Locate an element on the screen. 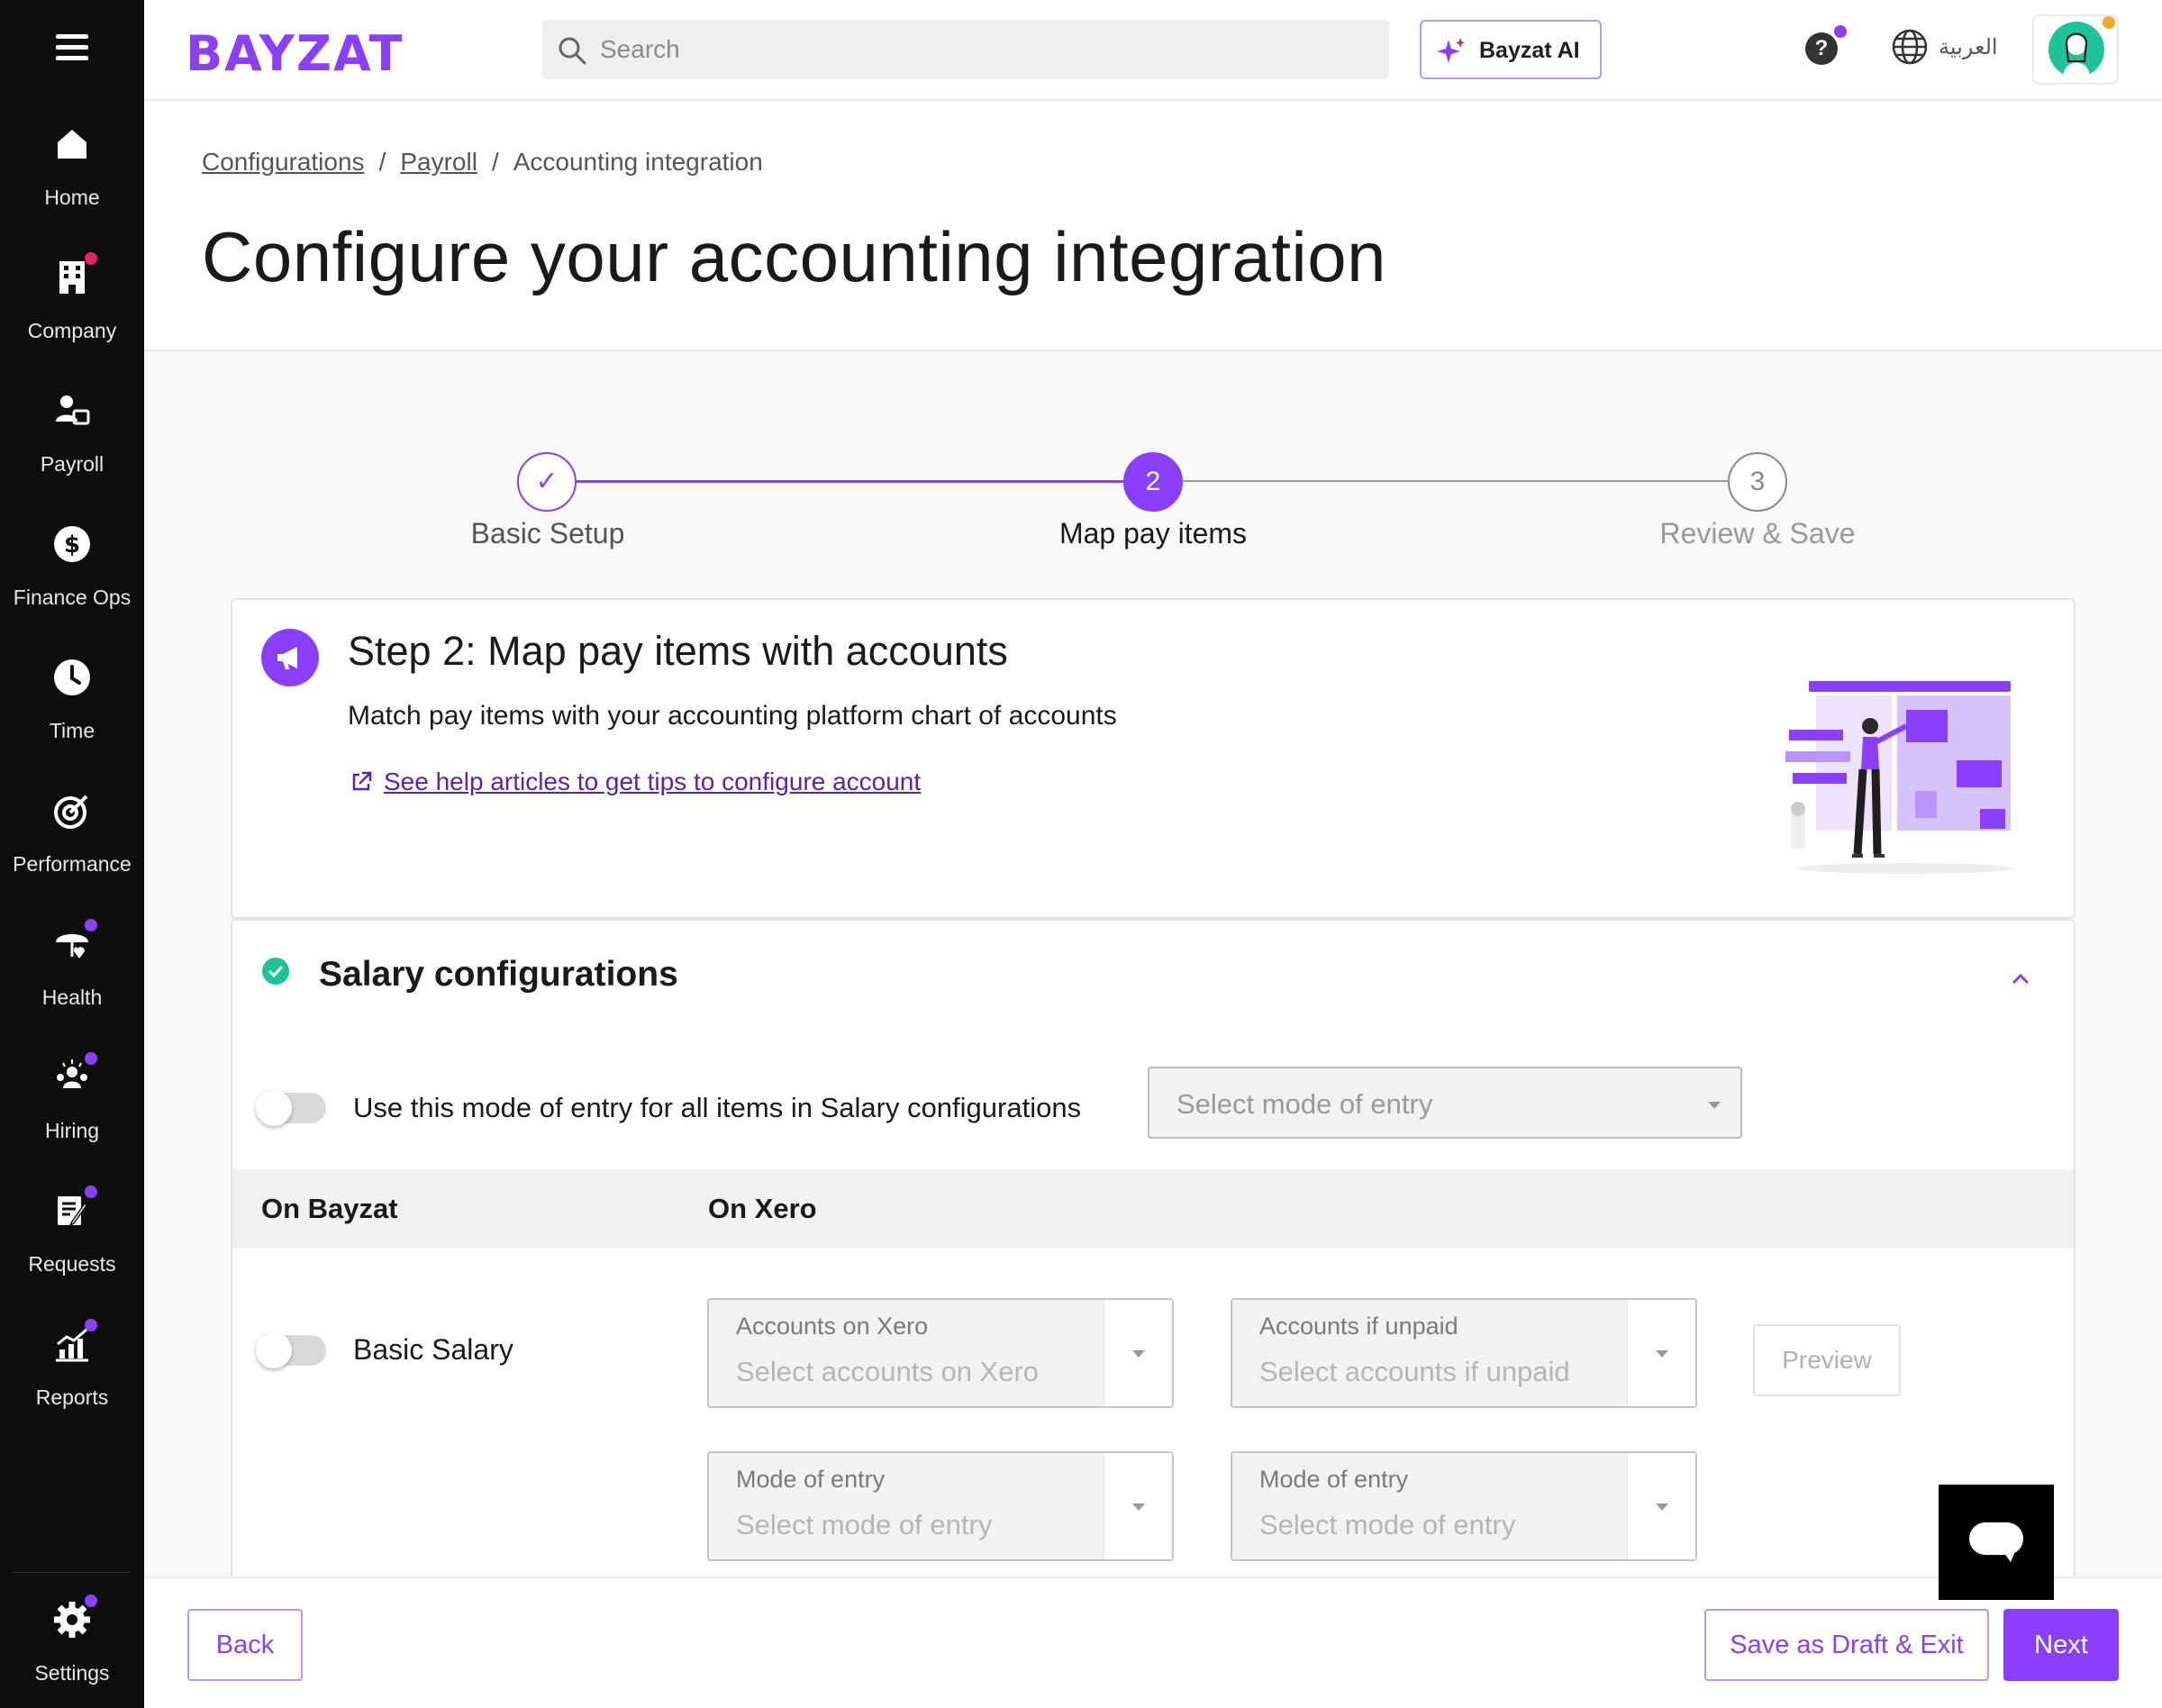 This screenshot has width=2162, height=1708. step-2-circle: 2 is located at coordinates (1153, 482).